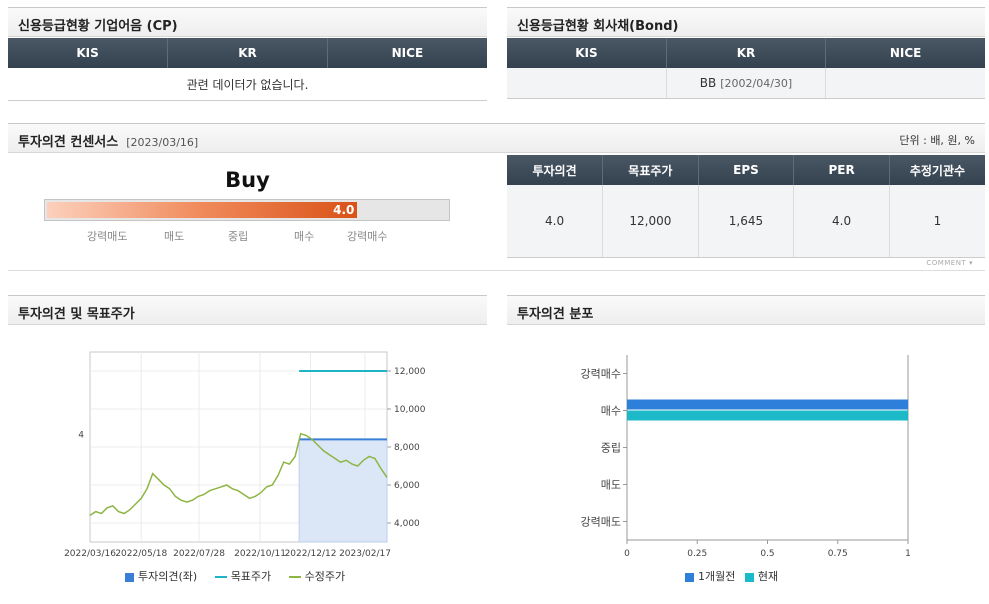 This screenshot has height=604, width=989. I want to click on cons-count-value: 1, so click(936, 221).